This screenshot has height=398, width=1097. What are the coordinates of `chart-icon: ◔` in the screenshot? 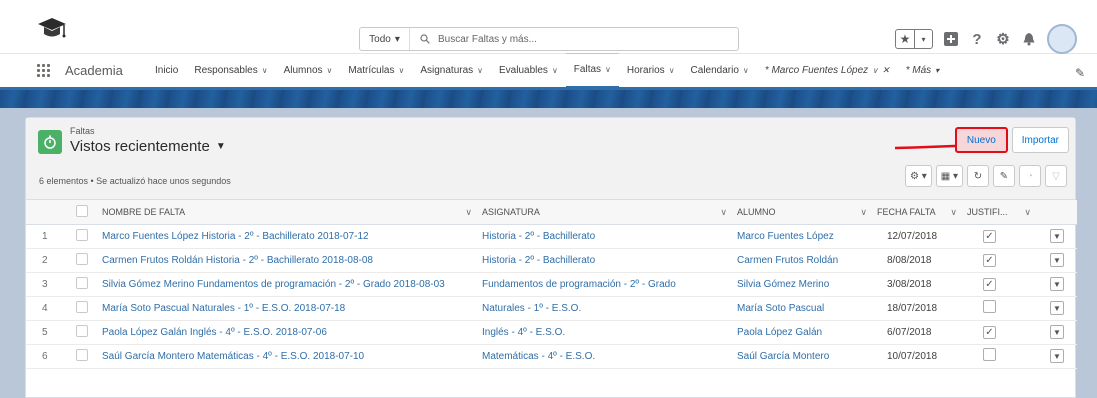 It's located at (1030, 176).